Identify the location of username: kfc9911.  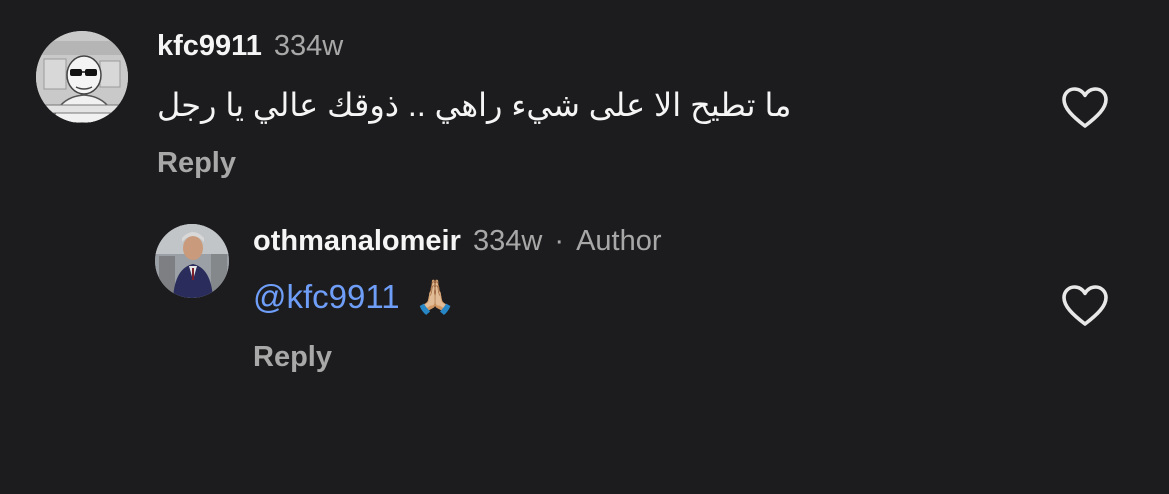
(209, 46).